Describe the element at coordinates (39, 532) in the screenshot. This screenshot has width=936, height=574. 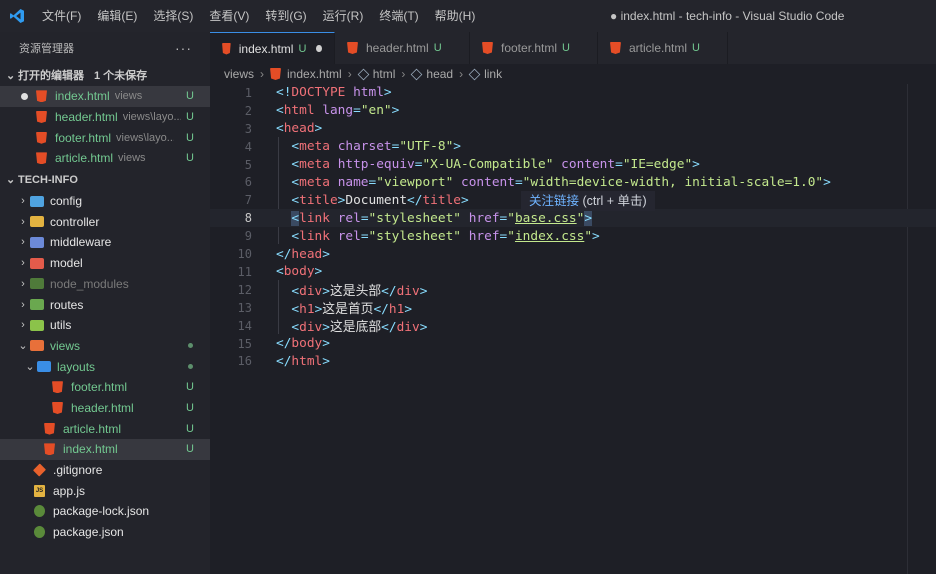
I see `node-json-file-icon` at that location.